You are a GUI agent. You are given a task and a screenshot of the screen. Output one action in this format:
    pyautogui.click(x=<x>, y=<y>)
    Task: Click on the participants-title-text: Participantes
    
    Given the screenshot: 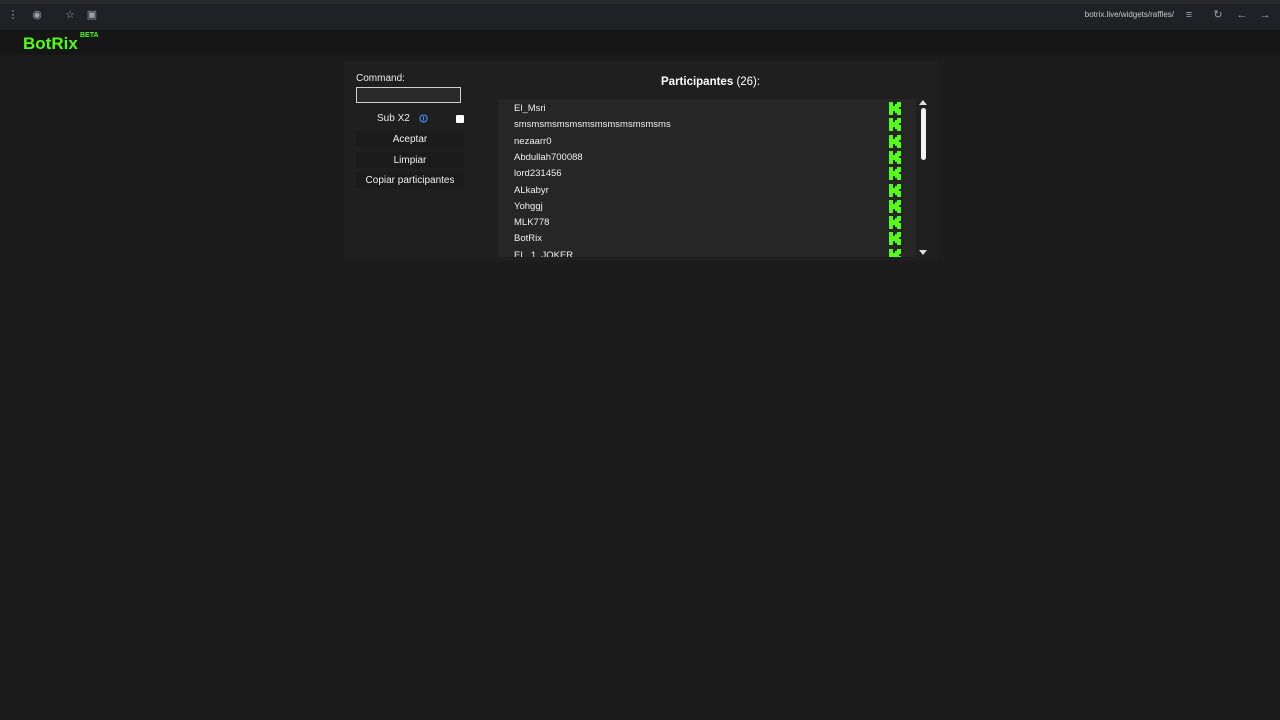 What is the action you would take?
    pyautogui.click(x=697, y=82)
    